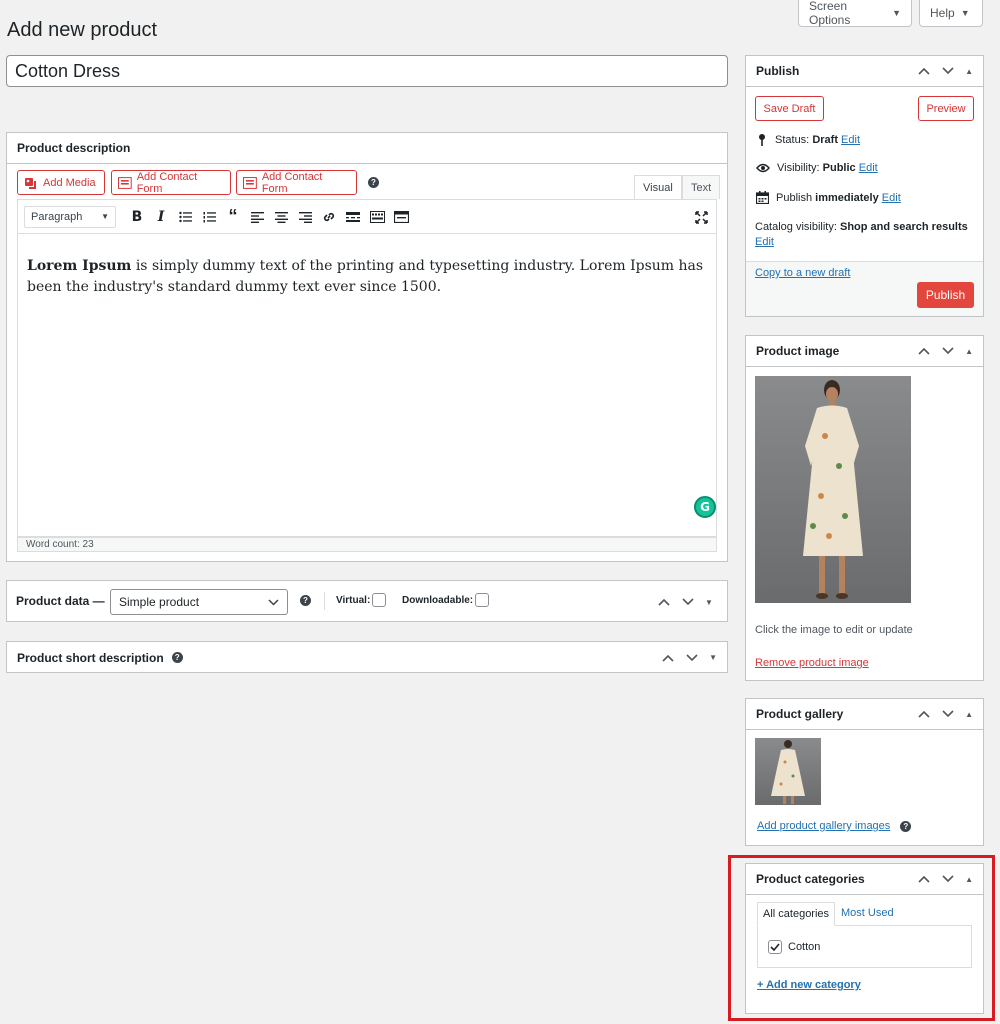 The height and width of the screenshot is (1024, 1000). Describe the element at coordinates (789, 108) in the screenshot. I see `save-draft-button: Save Draft` at that location.